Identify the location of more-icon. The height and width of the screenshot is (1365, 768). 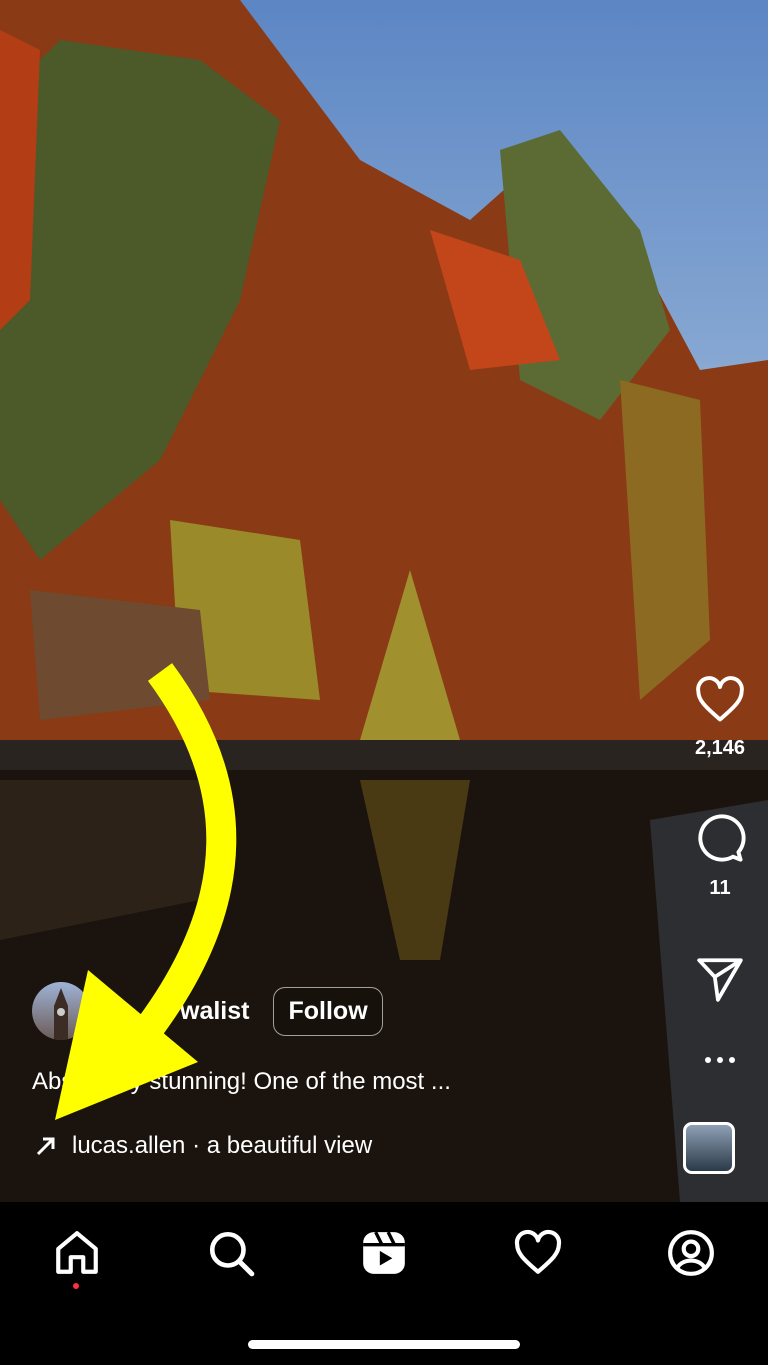
(720, 1060).